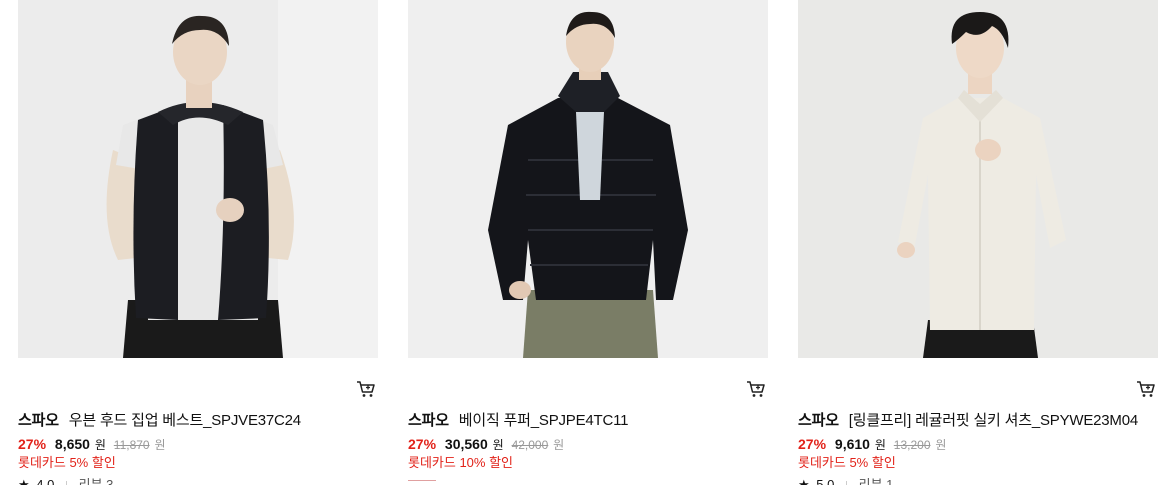 This screenshot has height=485, width=1160. Describe the element at coordinates (993, 420) in the screenshot. I see `product-name: [링클프리] 레귤러핏 실키 셔츠_SPYWE23M04` at that location.